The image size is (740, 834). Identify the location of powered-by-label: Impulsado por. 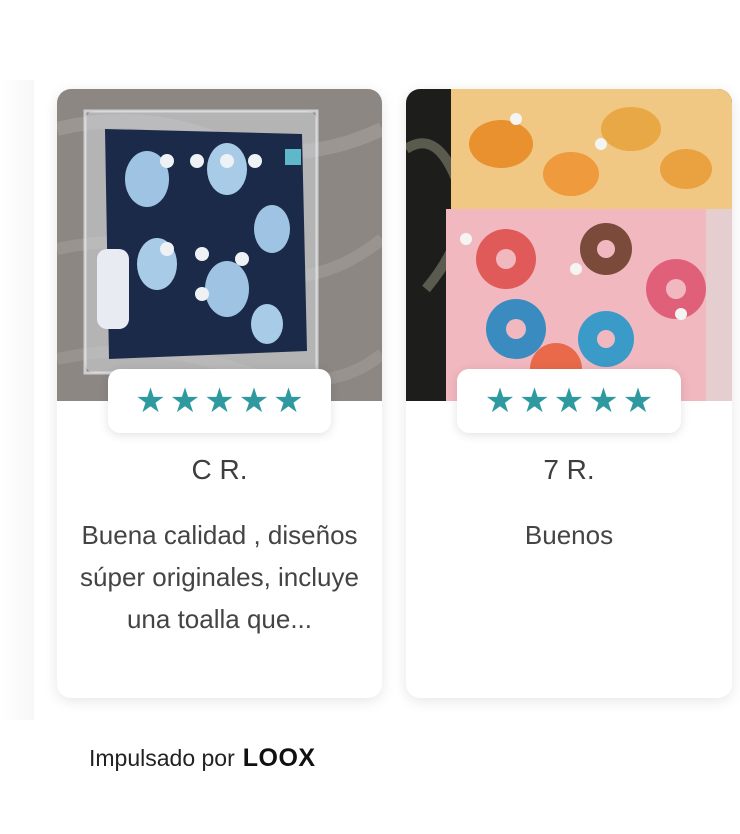
(162, 758).